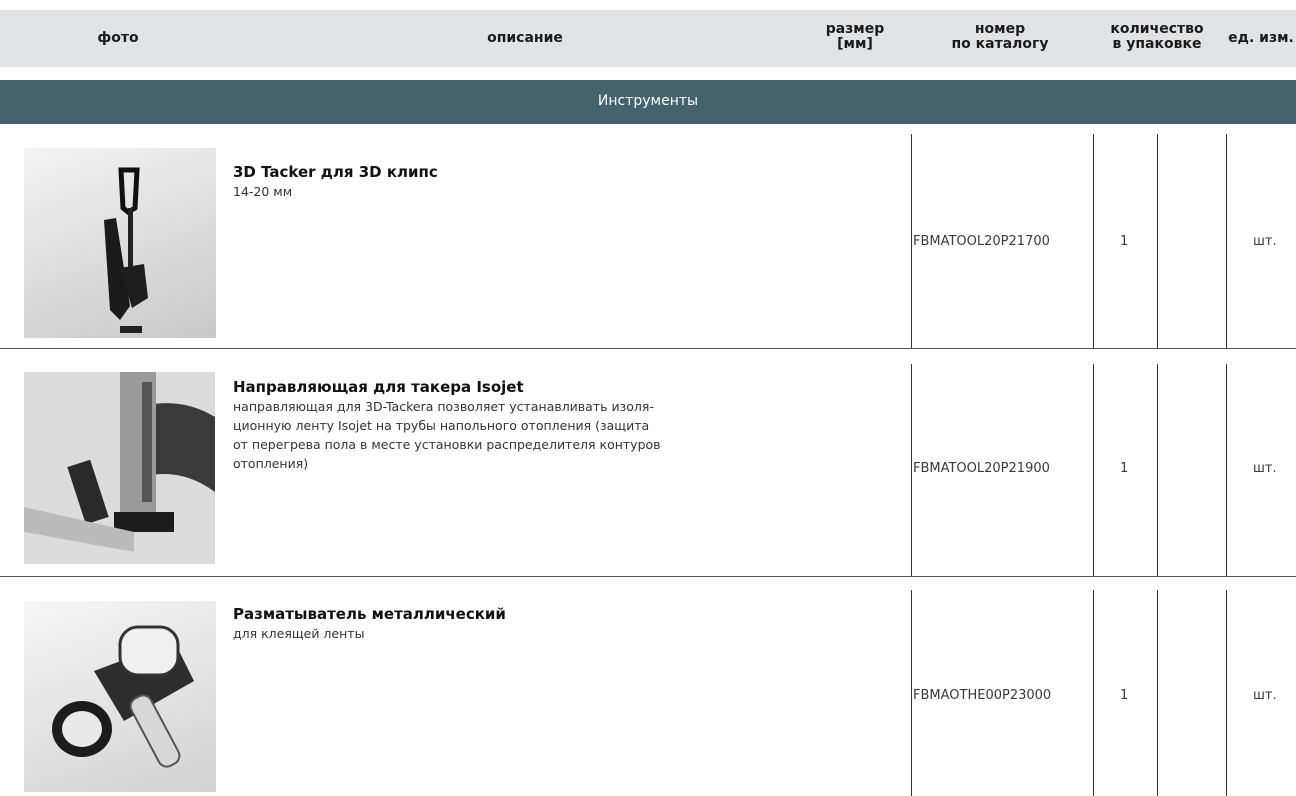 This screenshot has height=796, width=1296. I want to click on product-photo-guide, so click(119, 468).